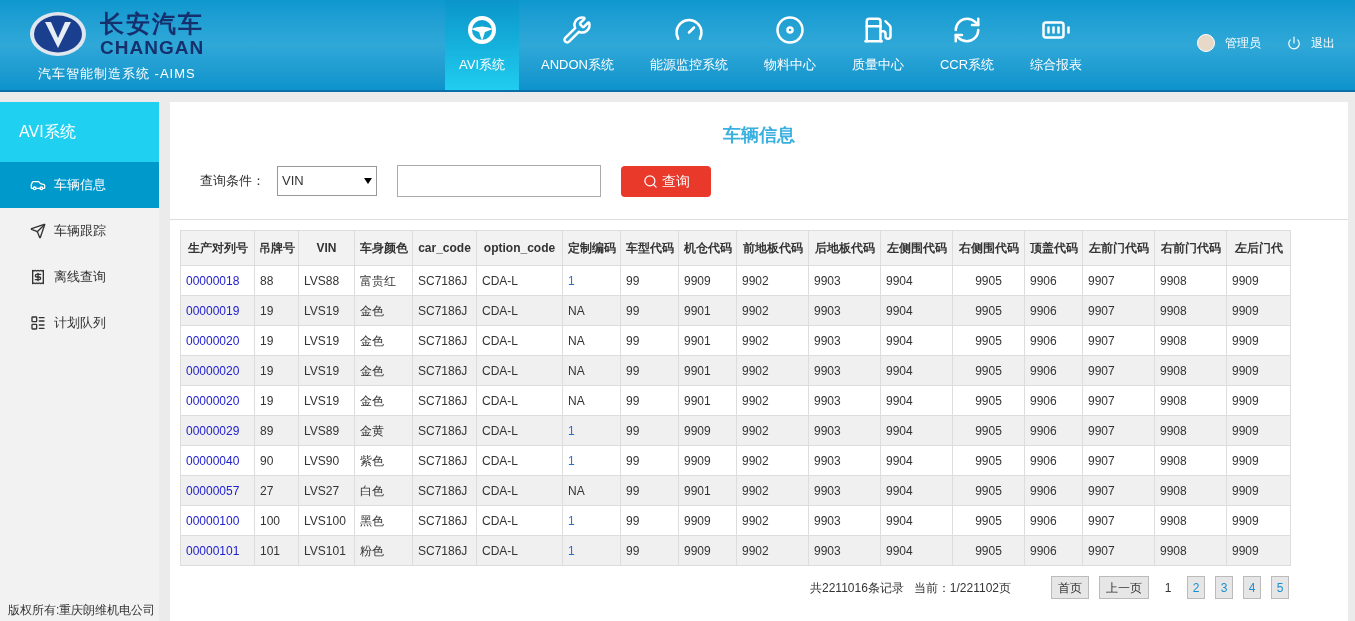 Image resolution: width=1355 pixels, height=621 pixels. What do you see at coordinates (383, 520) in the screenshot?
I see `table-cell: 黑色` at bounding box center [383, 520].